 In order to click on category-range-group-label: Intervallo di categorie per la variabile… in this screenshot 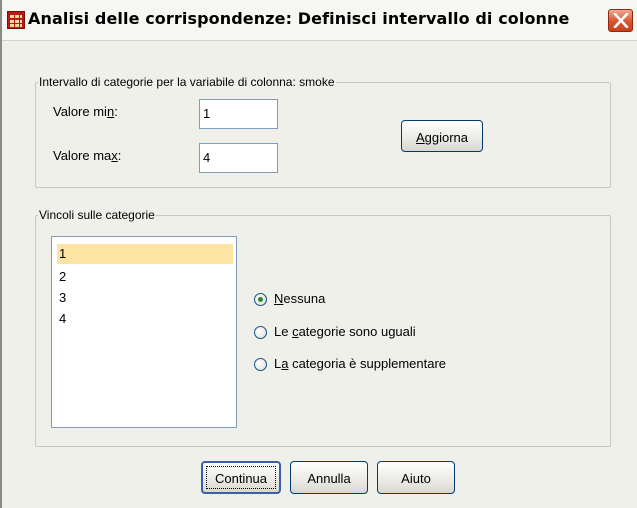, I will do `click(187, 82)`.